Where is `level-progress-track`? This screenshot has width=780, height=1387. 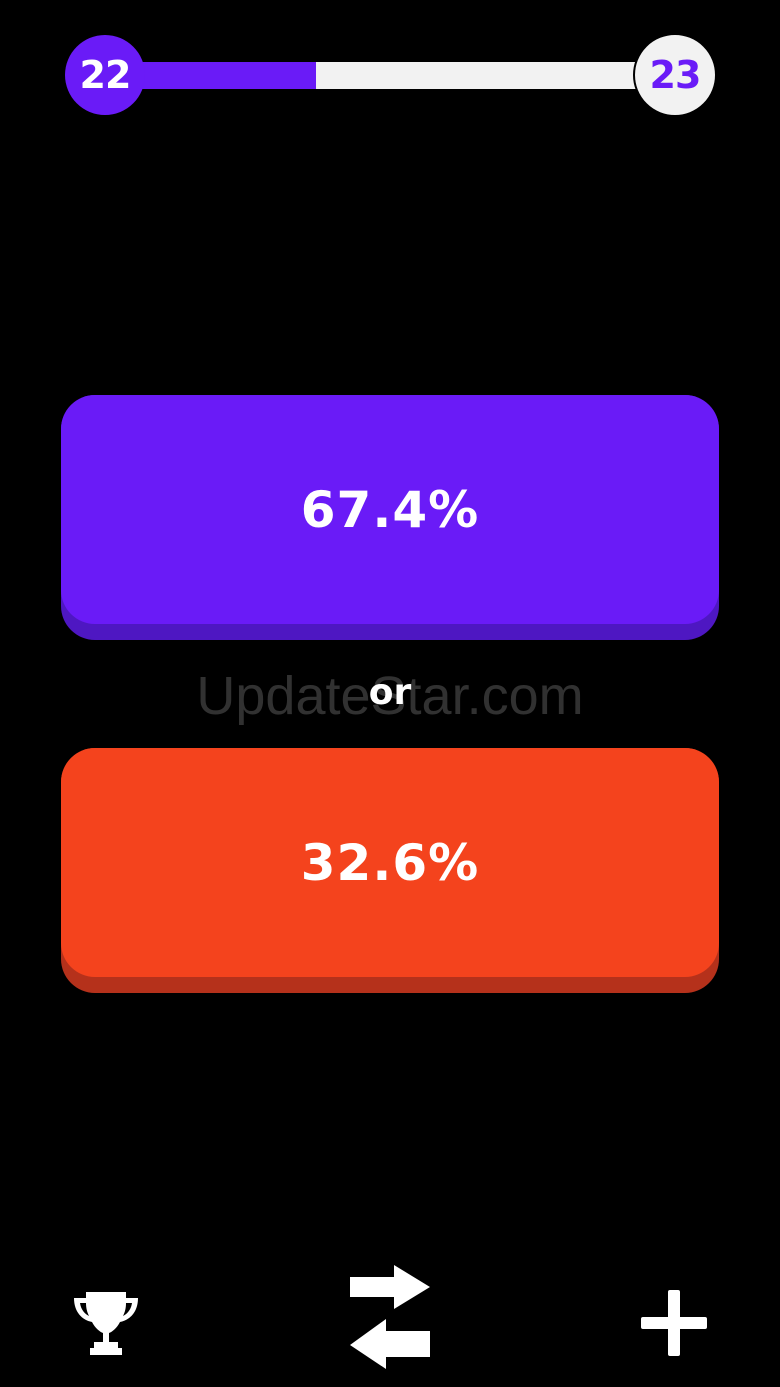 level-progress-track is located at coordinates (390, 75).